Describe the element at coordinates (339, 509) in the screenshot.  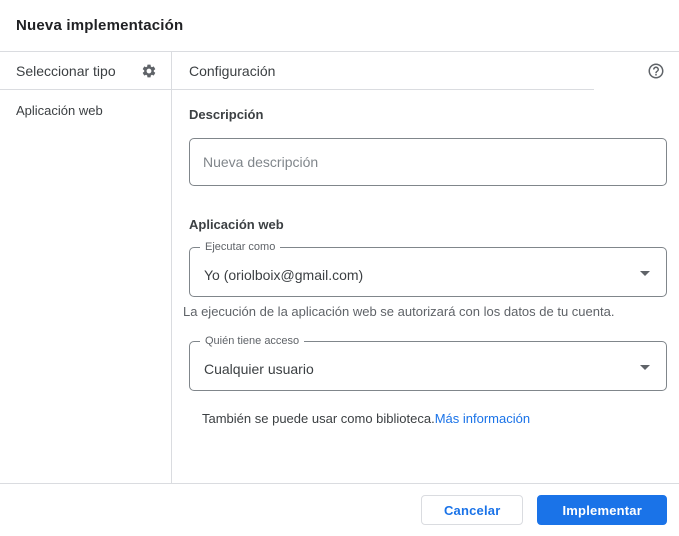
I see `dialog-footer: Cancelar Implementar` at that location.